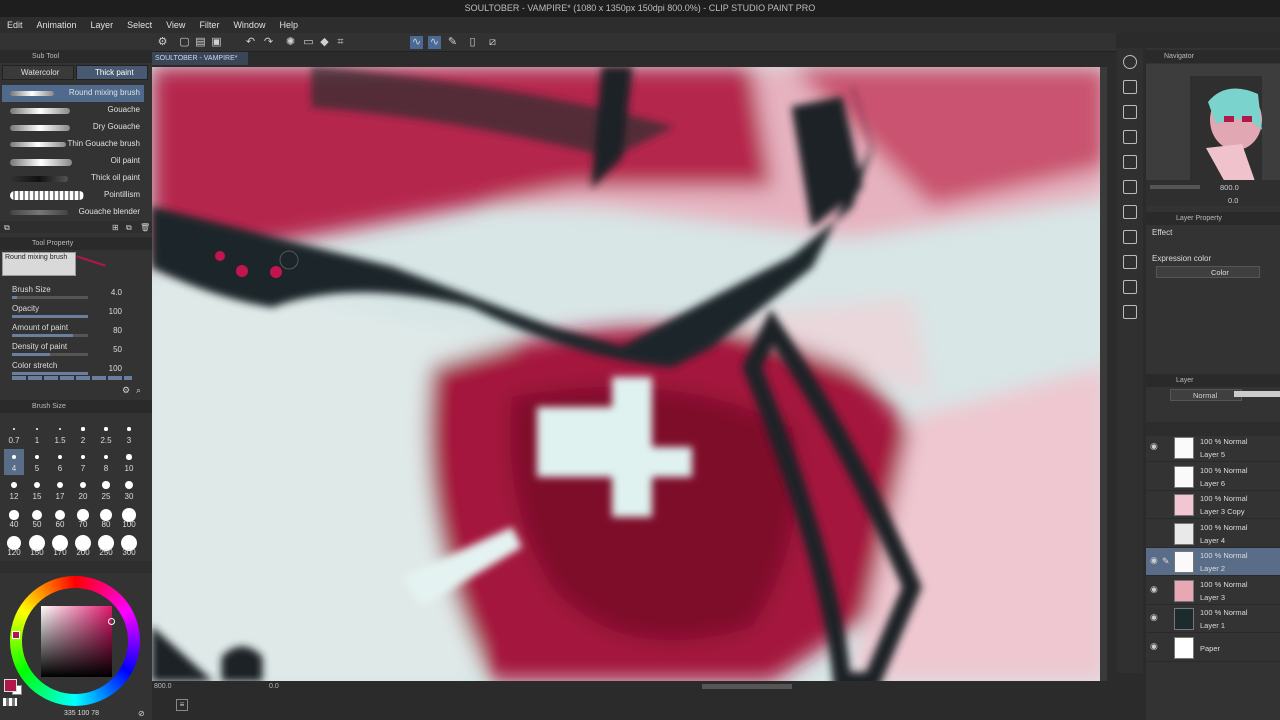  I want to click on layer-row: 100 % Normal Layer 4, so click(1213, 534).